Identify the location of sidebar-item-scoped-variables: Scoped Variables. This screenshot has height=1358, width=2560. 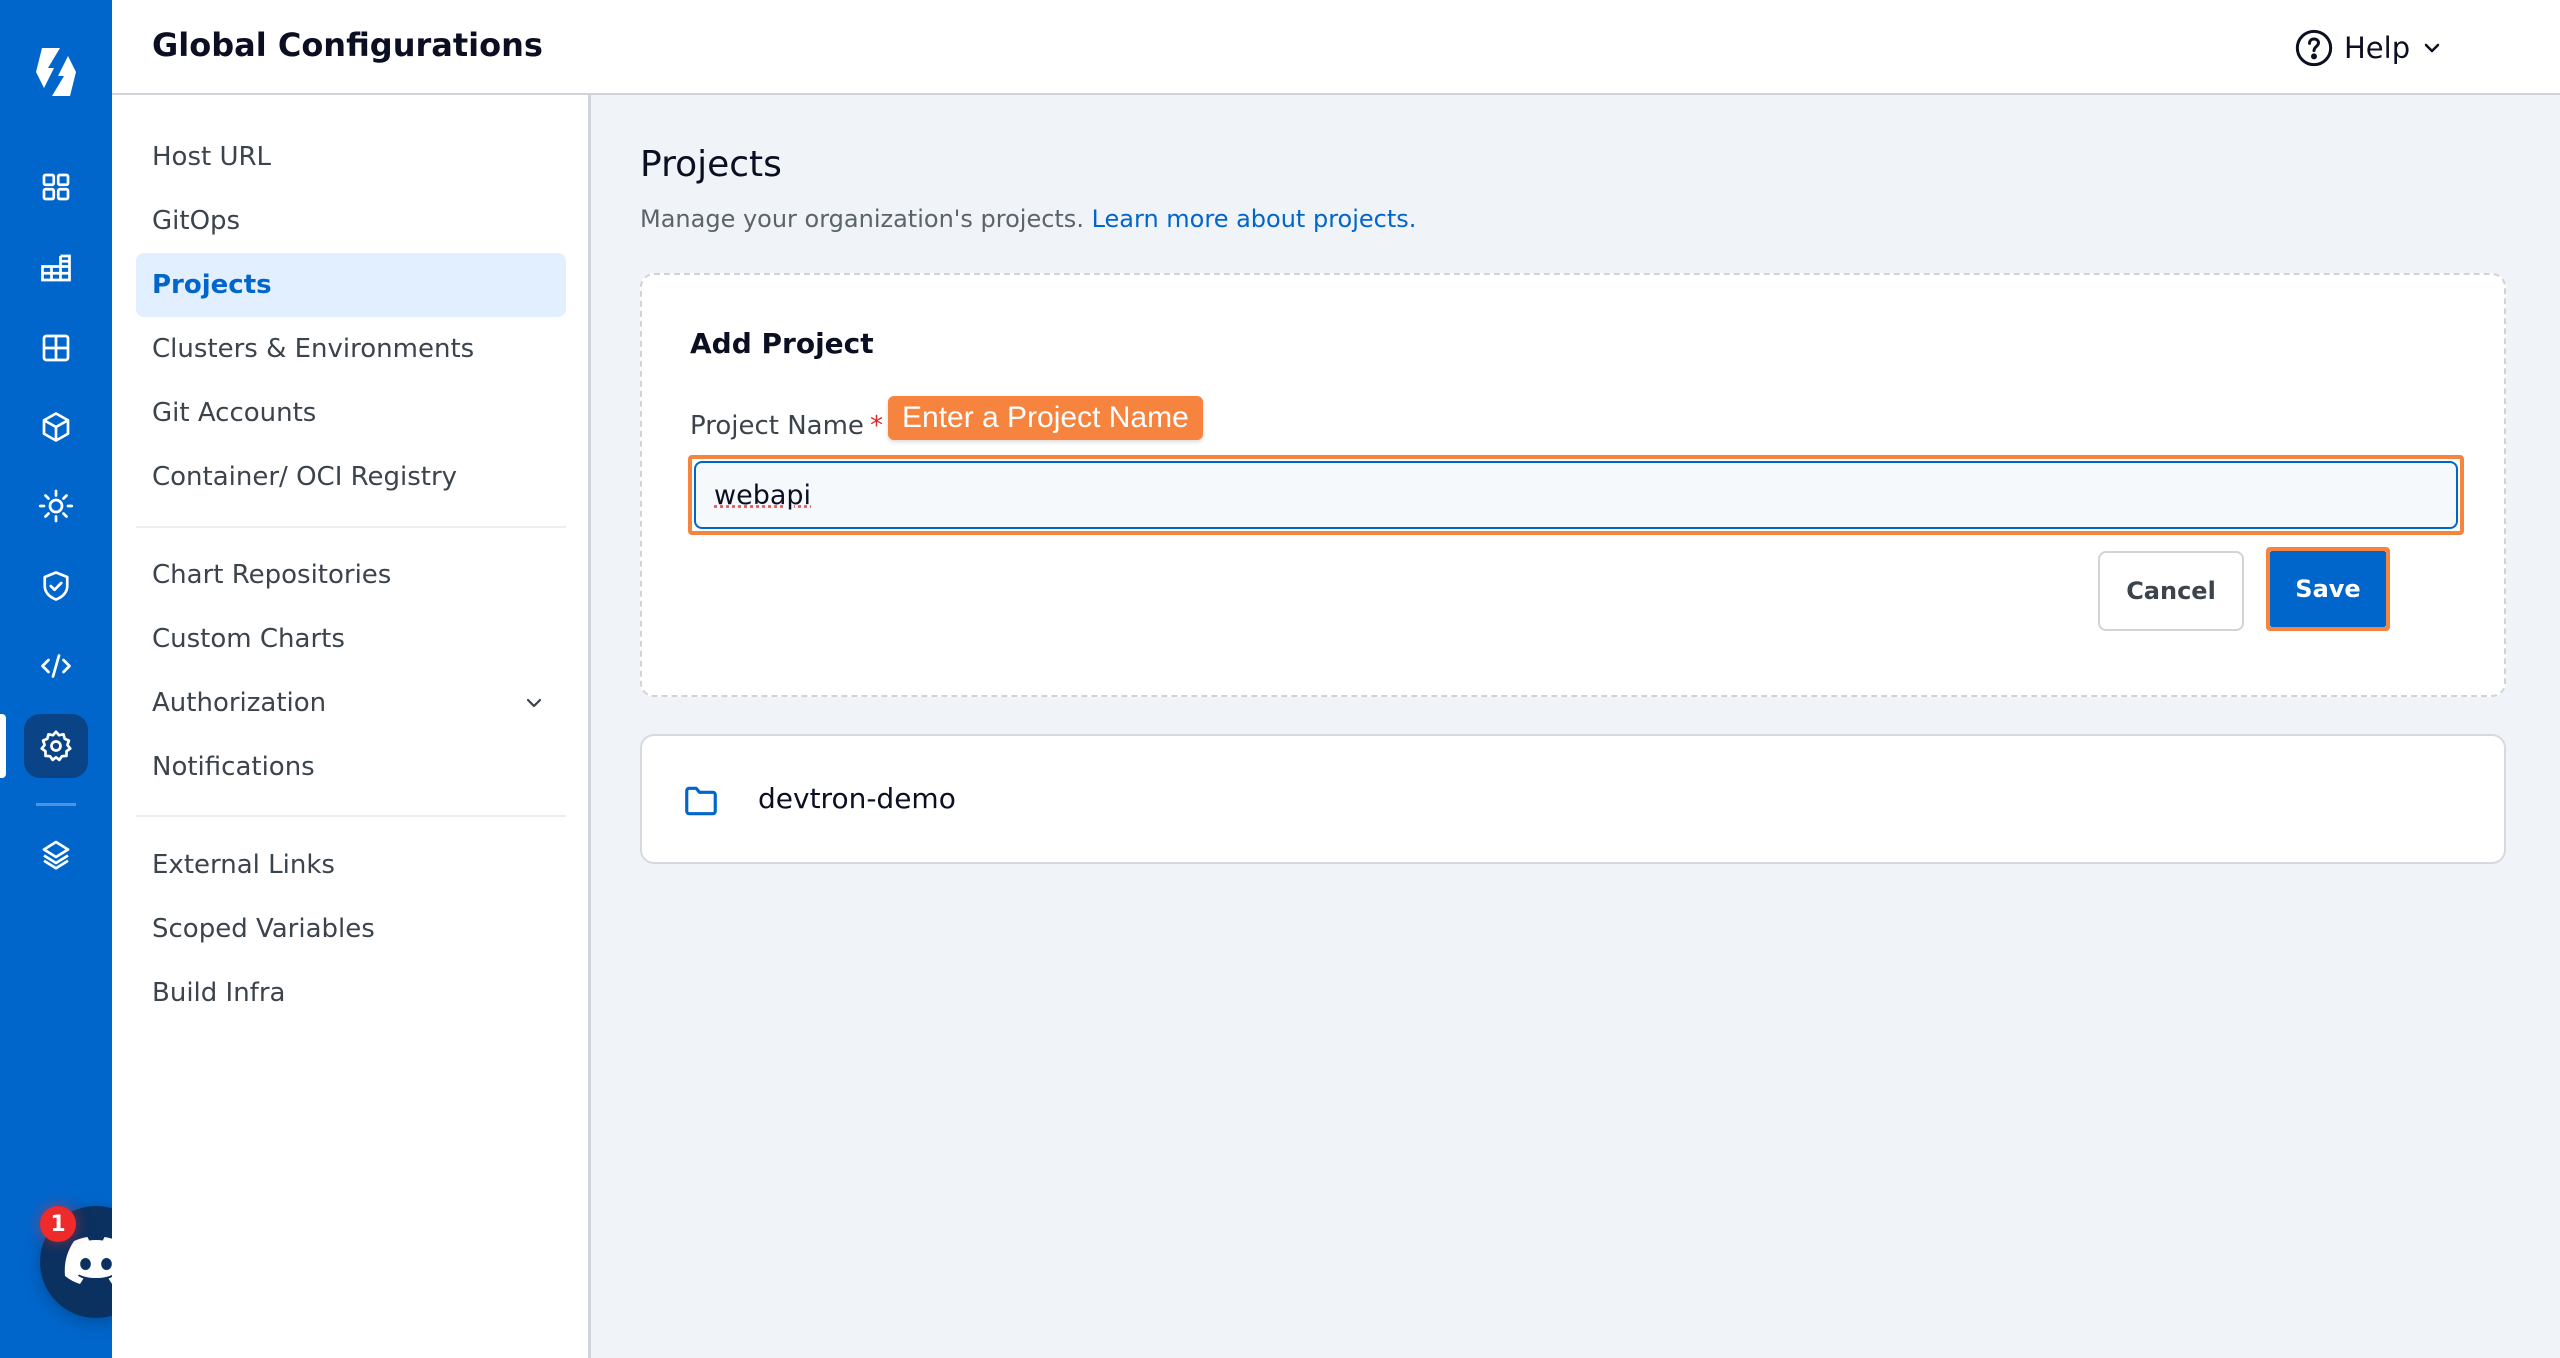
(351, 929).